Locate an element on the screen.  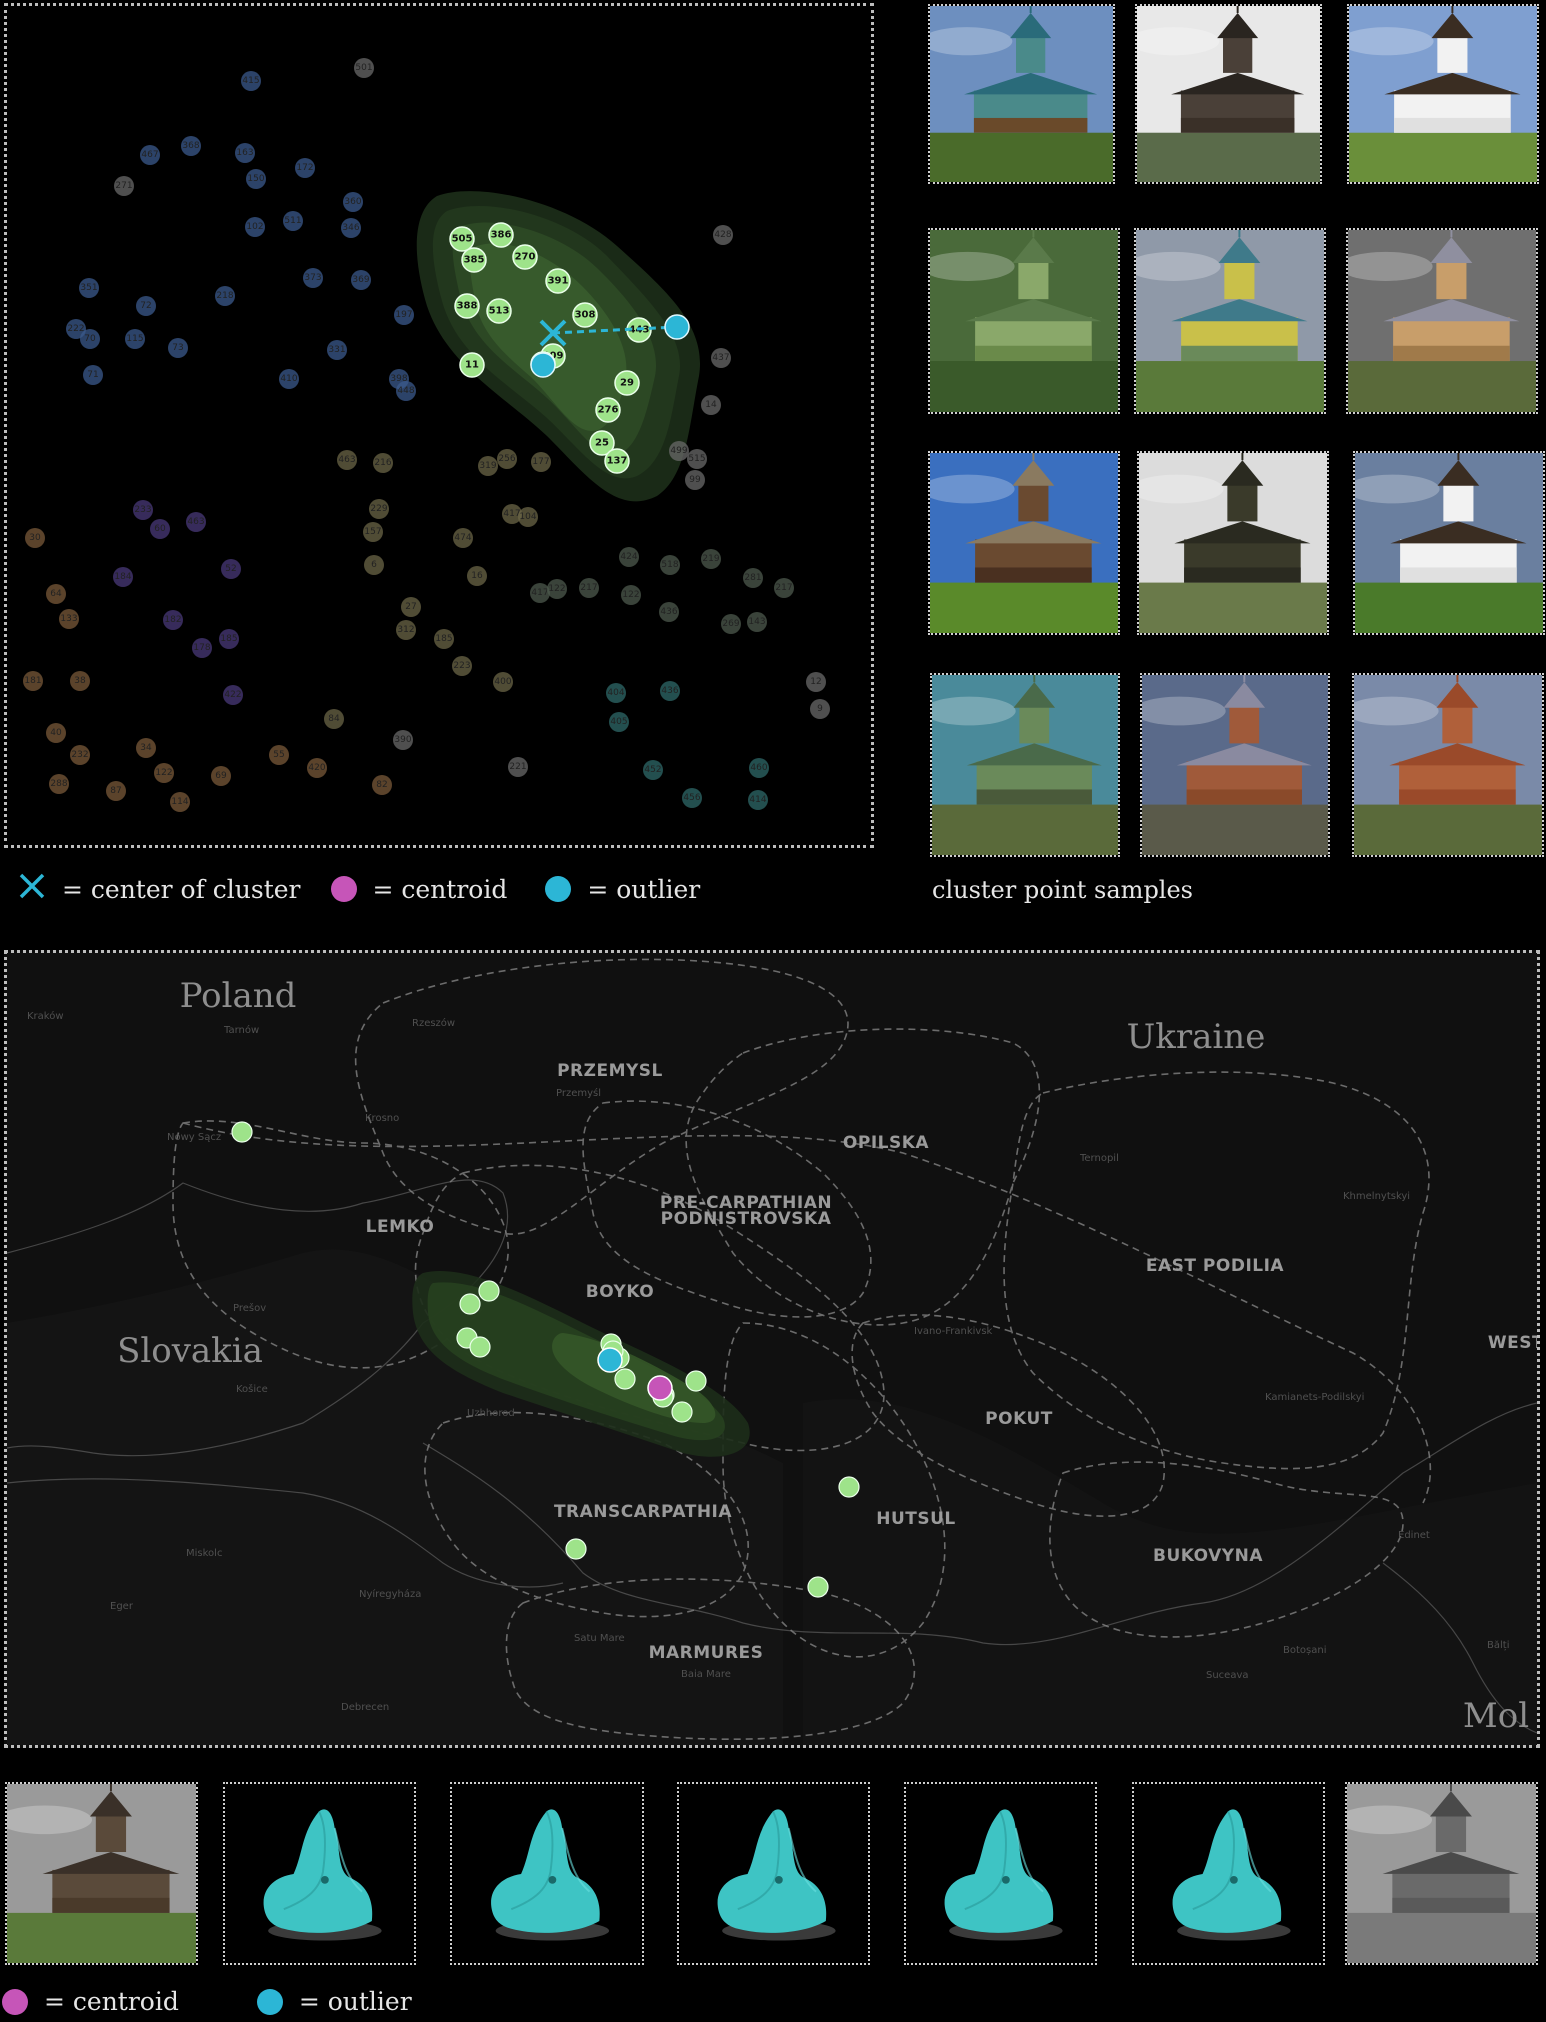
svg-text: 232 is located at coordinates (79, 755).